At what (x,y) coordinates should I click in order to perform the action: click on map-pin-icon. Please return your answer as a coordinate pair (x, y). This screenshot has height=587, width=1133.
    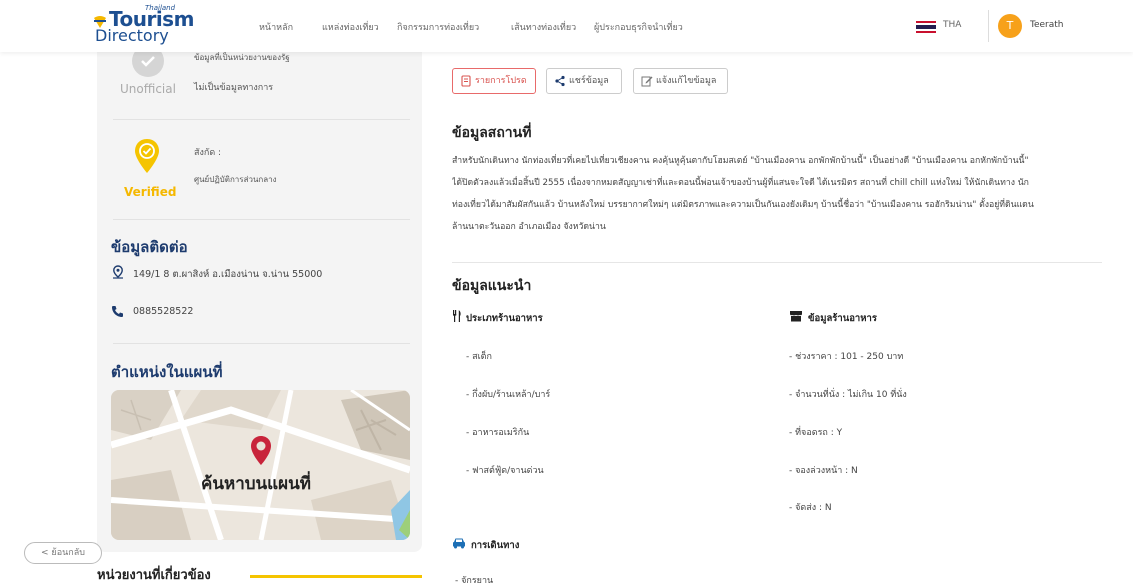
    Looking at the image, I should click on (261, 450).